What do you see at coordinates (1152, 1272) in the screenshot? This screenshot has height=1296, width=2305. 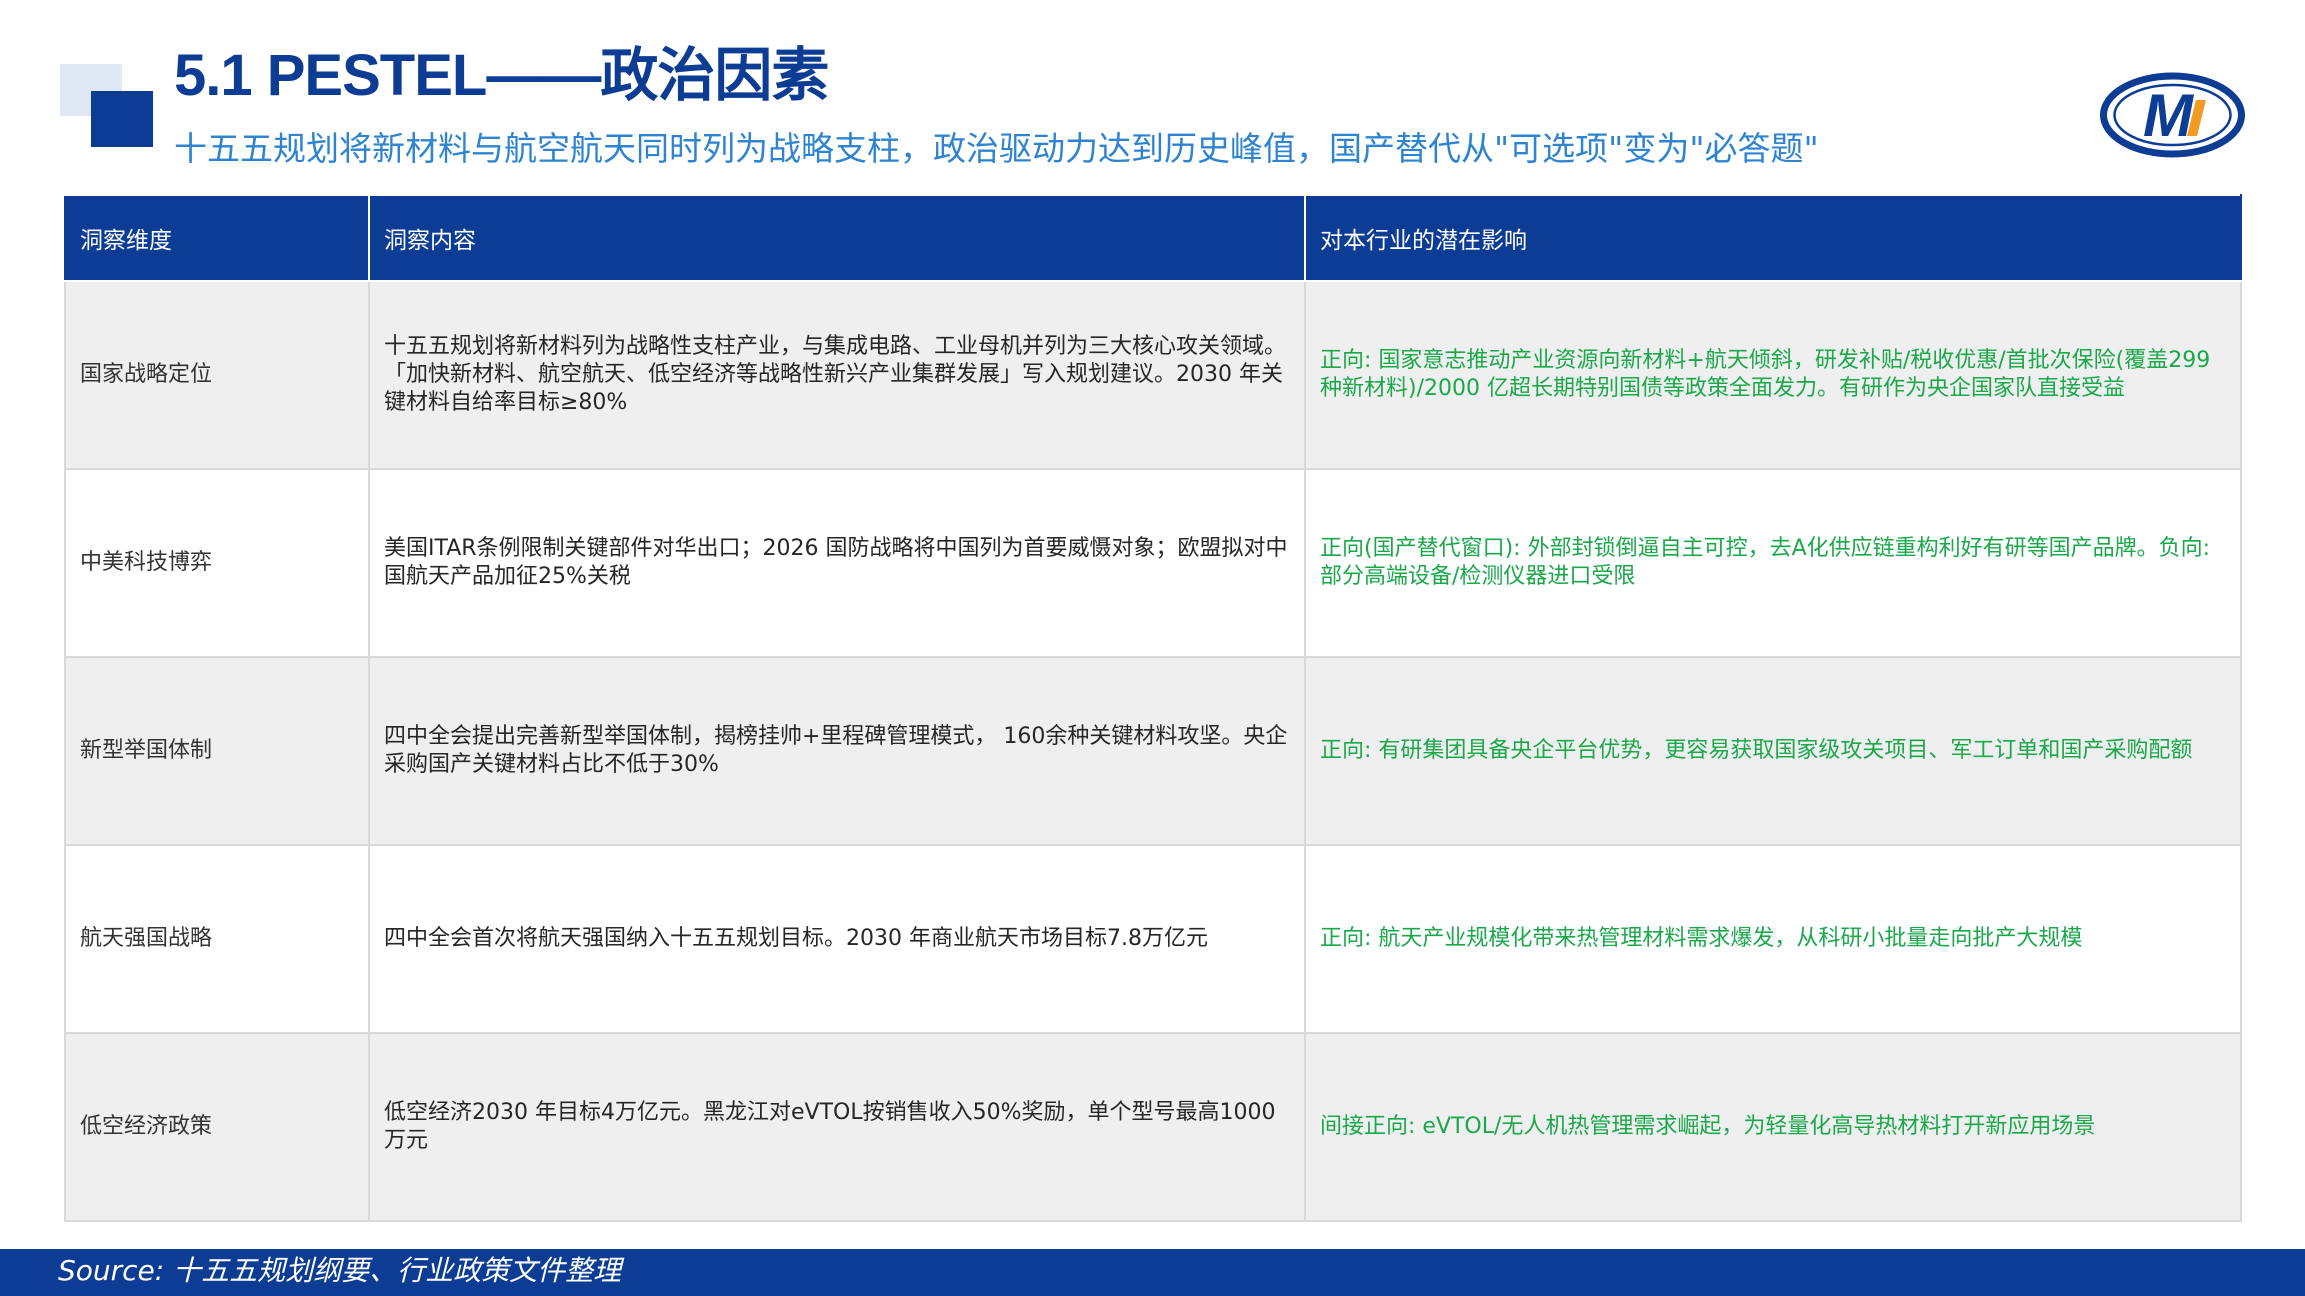 I see `footer-bar: Source: 十五五规划纲要、行业政策文件整理` at bounding box center [1152, 1272].